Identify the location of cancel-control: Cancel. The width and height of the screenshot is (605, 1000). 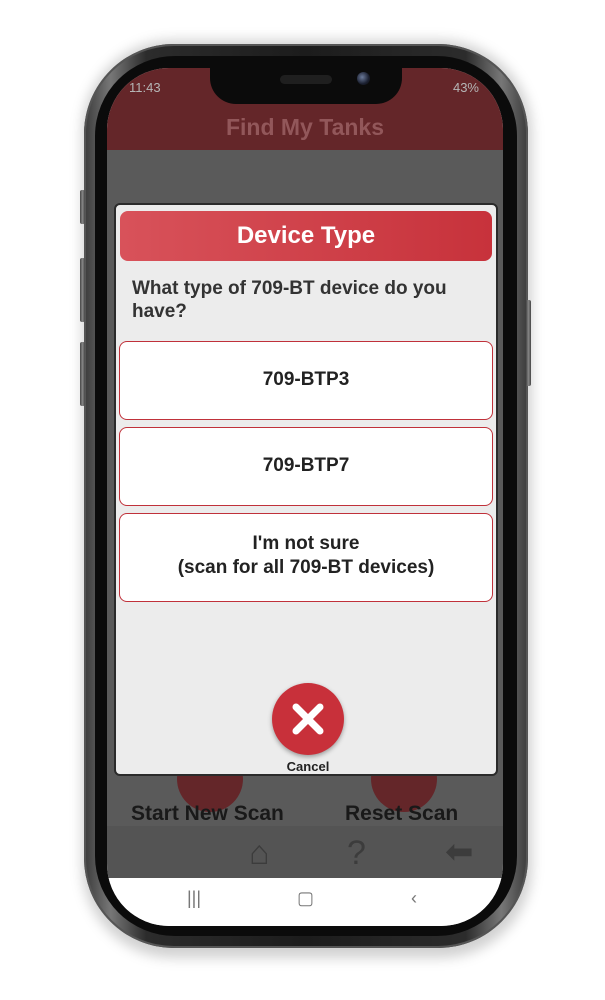
(308, 728).